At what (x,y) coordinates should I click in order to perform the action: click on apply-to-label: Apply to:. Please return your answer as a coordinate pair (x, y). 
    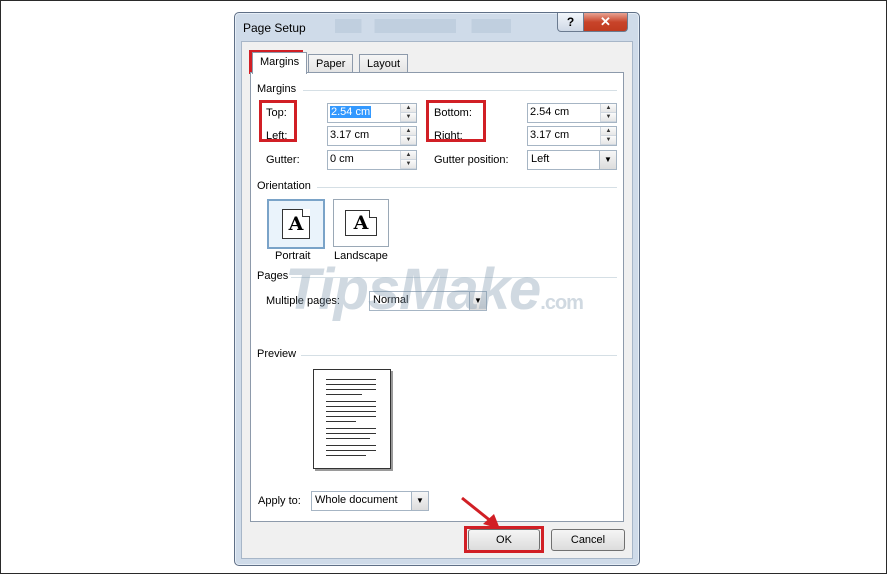
    Looking at the image, I should click on (279, 501).